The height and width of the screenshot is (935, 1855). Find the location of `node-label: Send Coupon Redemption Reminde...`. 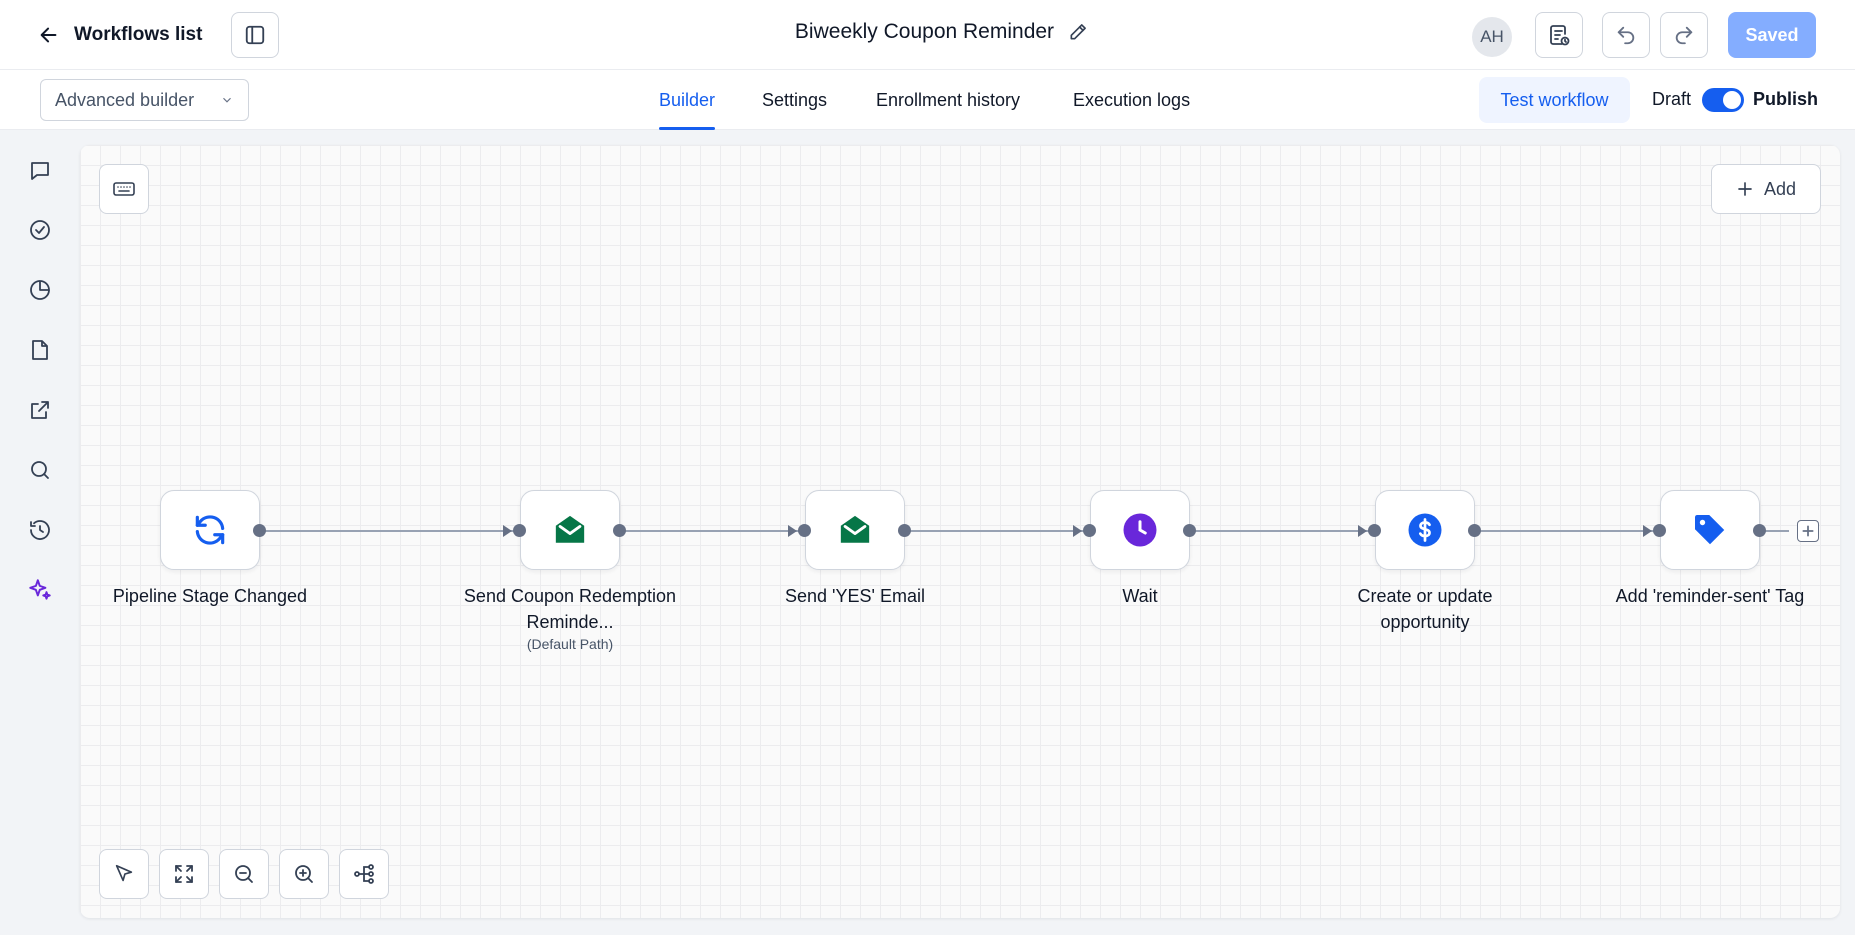

node-label: Send Coupon Redemption Reminde... is located at coordinates (570, 609).